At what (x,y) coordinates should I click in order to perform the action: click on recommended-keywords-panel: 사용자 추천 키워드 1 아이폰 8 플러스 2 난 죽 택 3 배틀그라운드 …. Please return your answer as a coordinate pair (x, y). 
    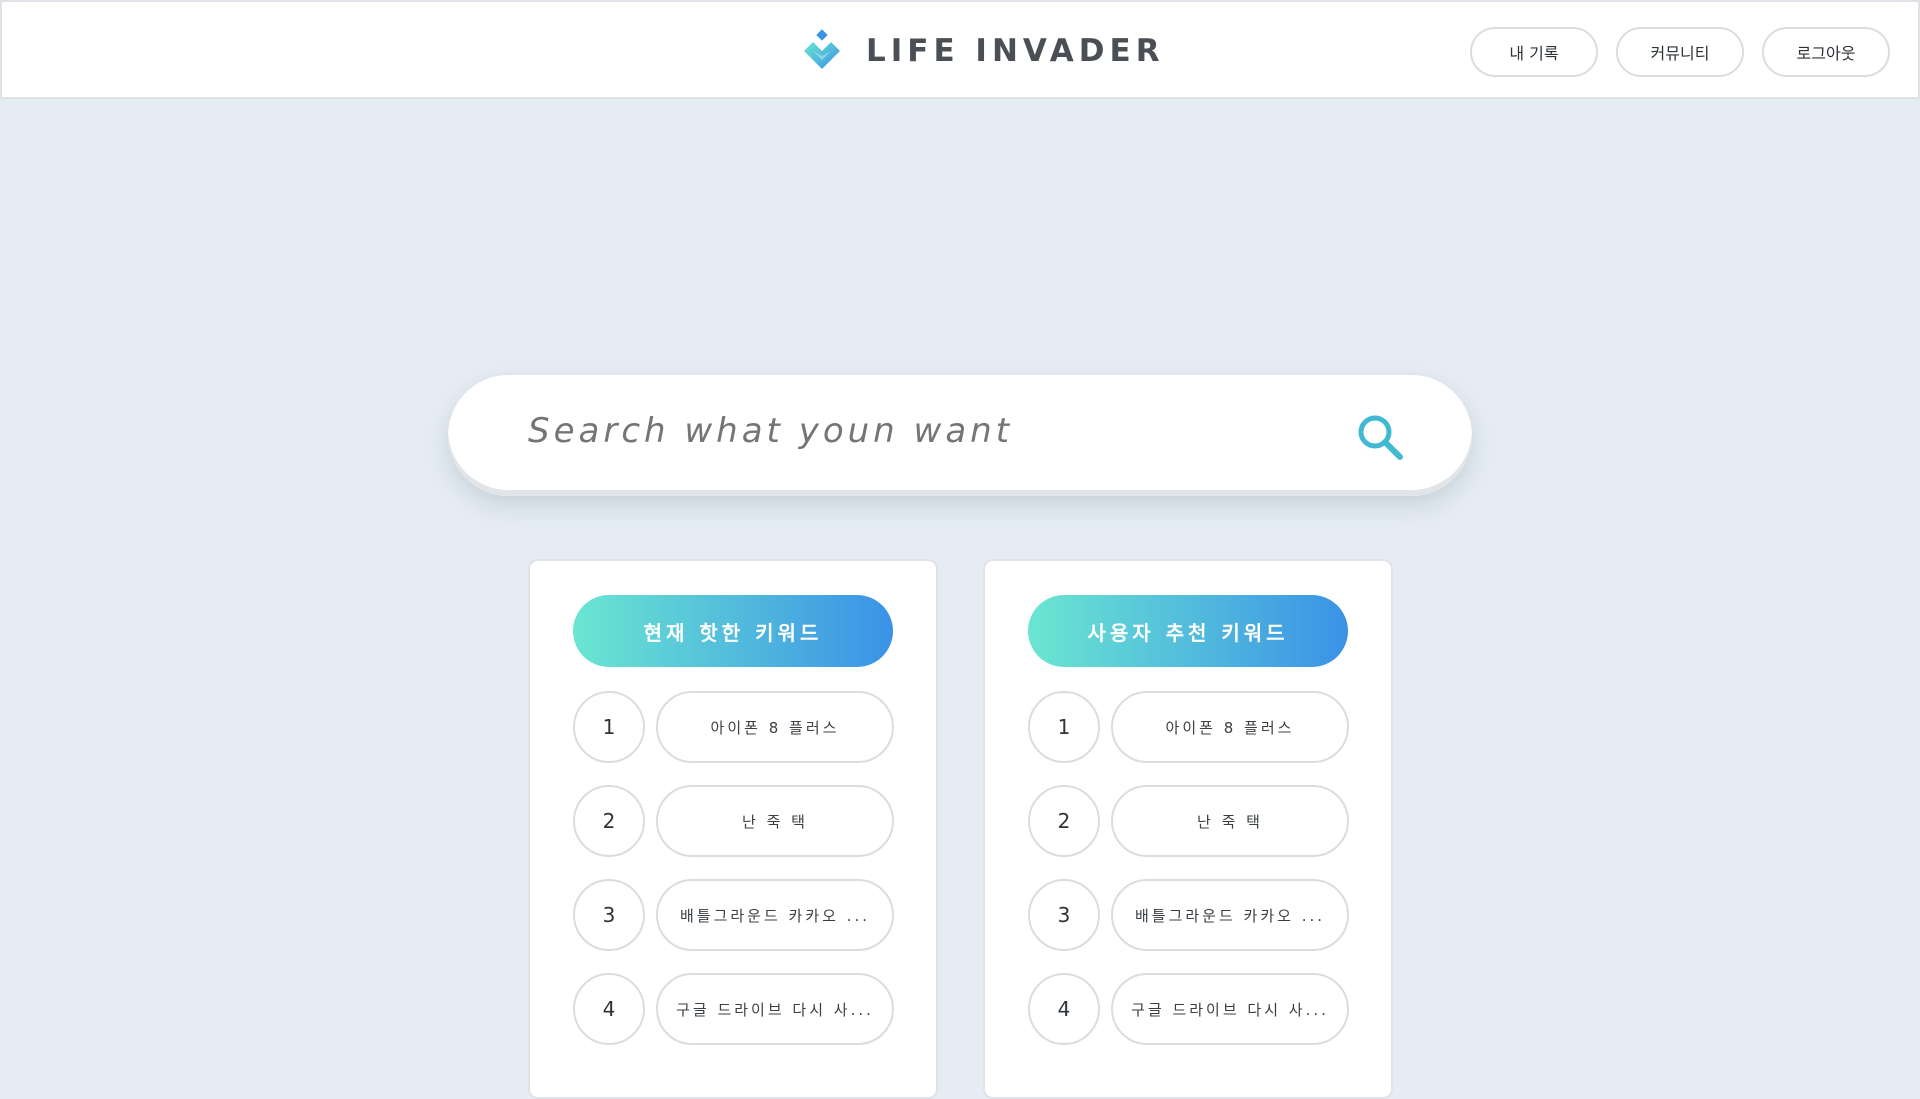
    Looking at the image, I should click on (1188, 829).